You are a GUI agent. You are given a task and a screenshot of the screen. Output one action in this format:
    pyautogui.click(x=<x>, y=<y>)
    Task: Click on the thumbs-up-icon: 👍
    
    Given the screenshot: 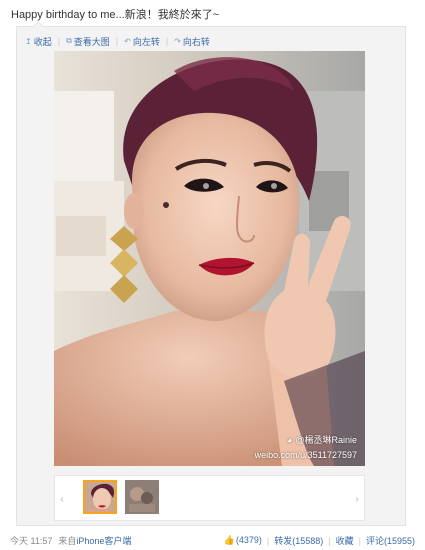 What is the action you would take?
    pyautogui.click(x=229, y=540)
    